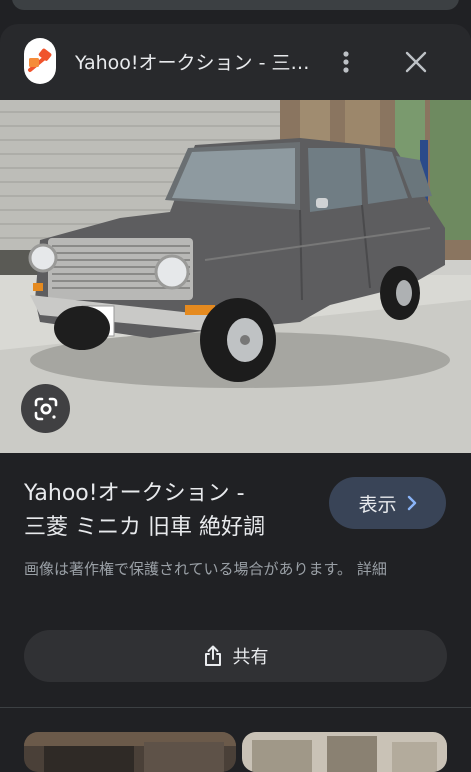  Describe the element at coordinates (250, 657) in the screenshot. I see `share-button-label: 共有` at that location.